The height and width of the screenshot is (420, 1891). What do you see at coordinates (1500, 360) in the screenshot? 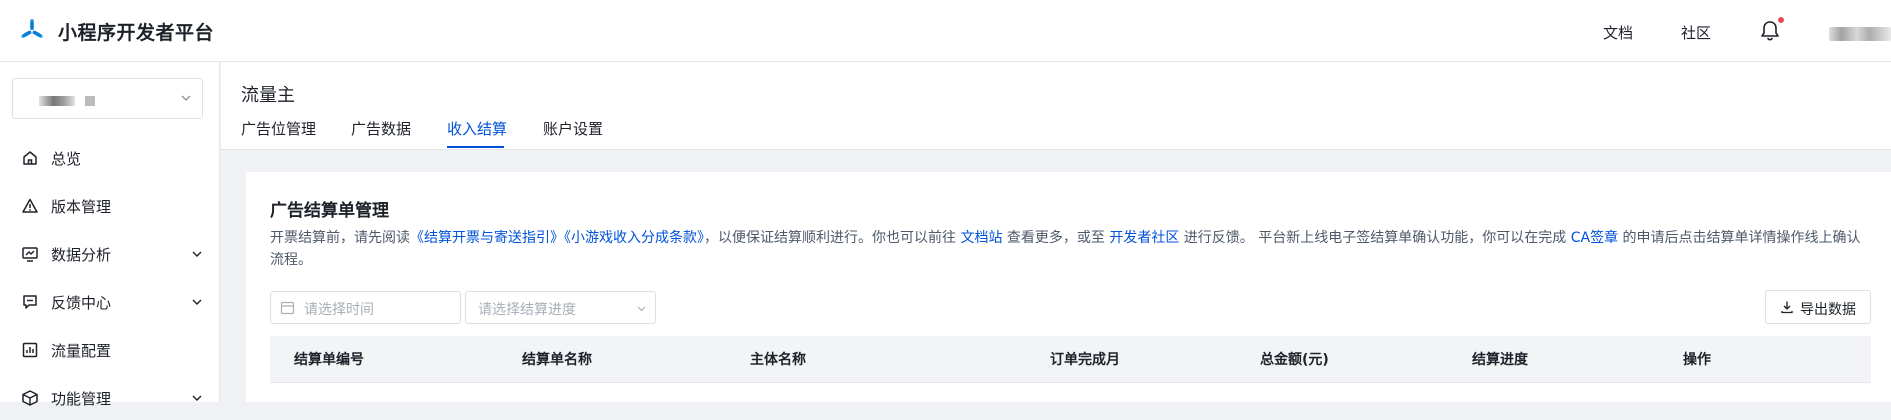
I see `col-settlement-progress: 结算进度` at bounding box center [1500, 360].